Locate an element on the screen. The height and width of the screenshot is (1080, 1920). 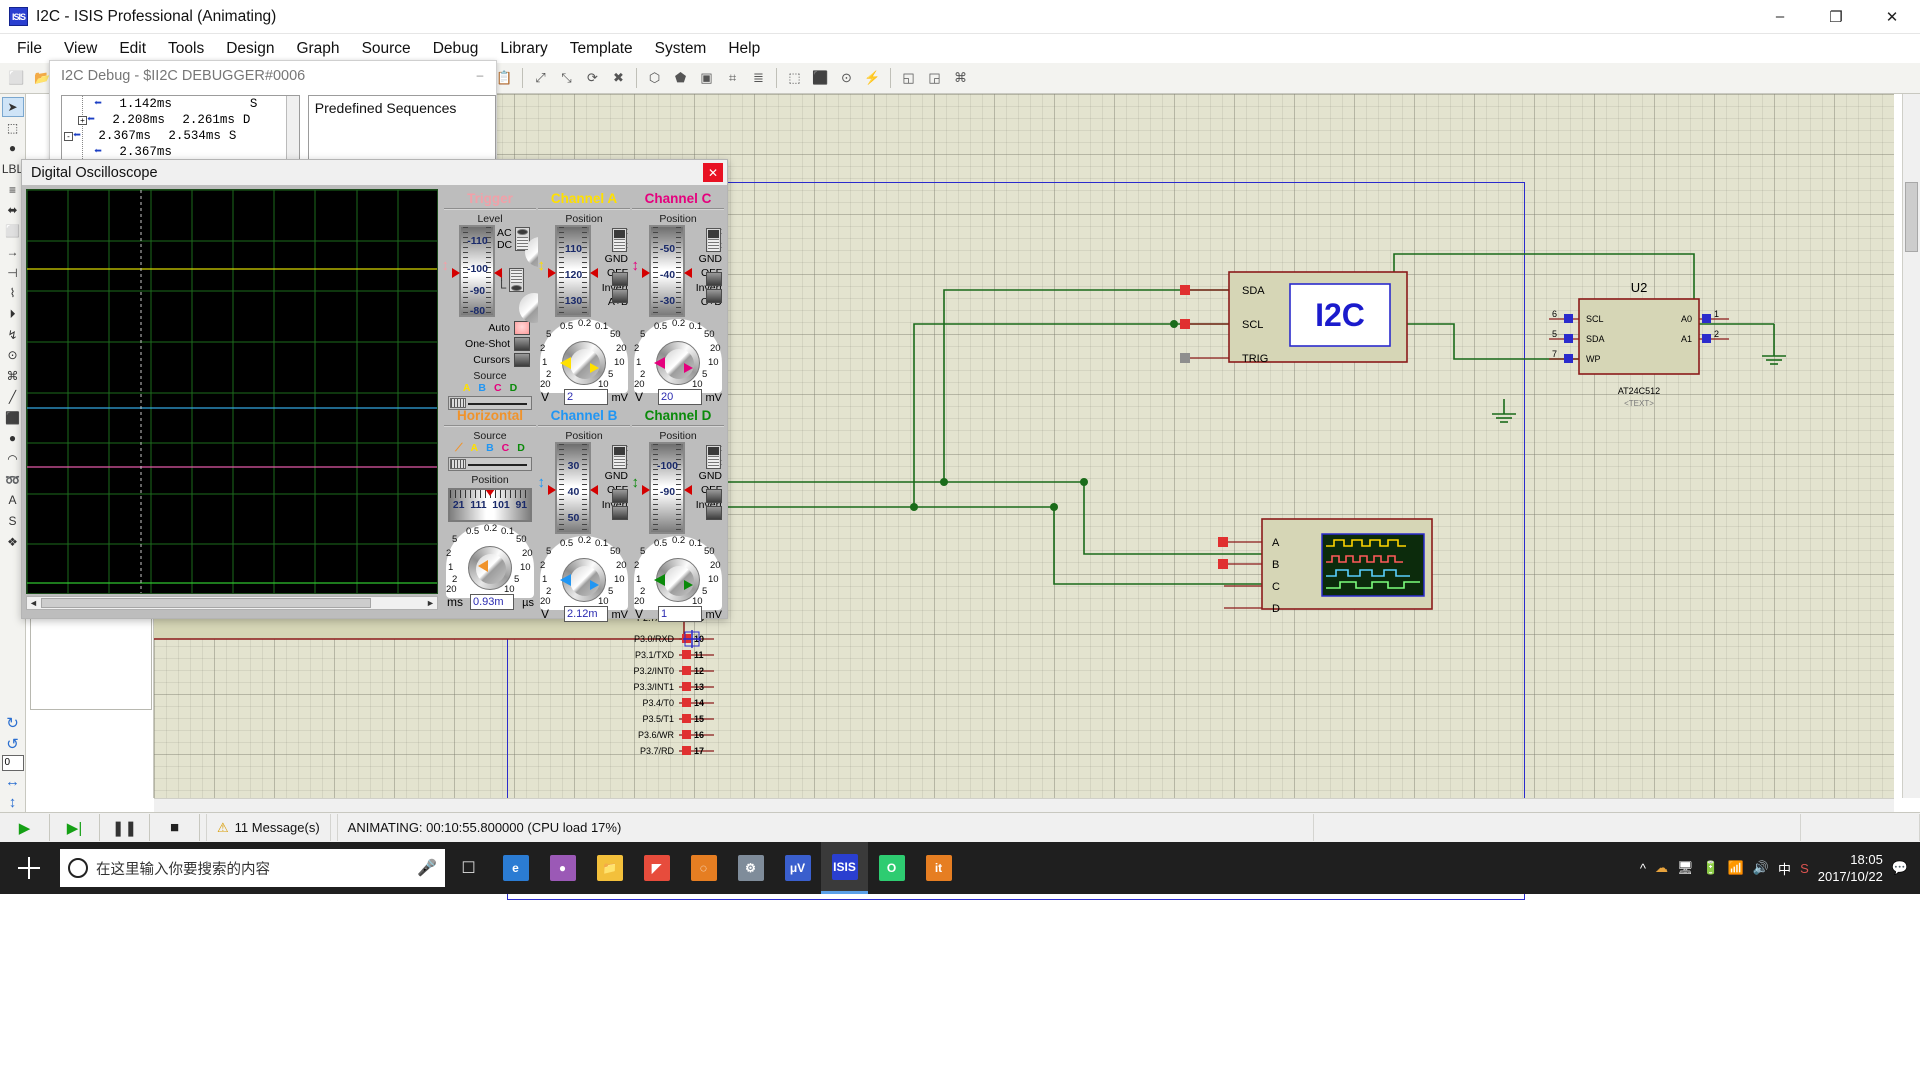
notification-icon: 💬 is located at coordinates (1900, 868).